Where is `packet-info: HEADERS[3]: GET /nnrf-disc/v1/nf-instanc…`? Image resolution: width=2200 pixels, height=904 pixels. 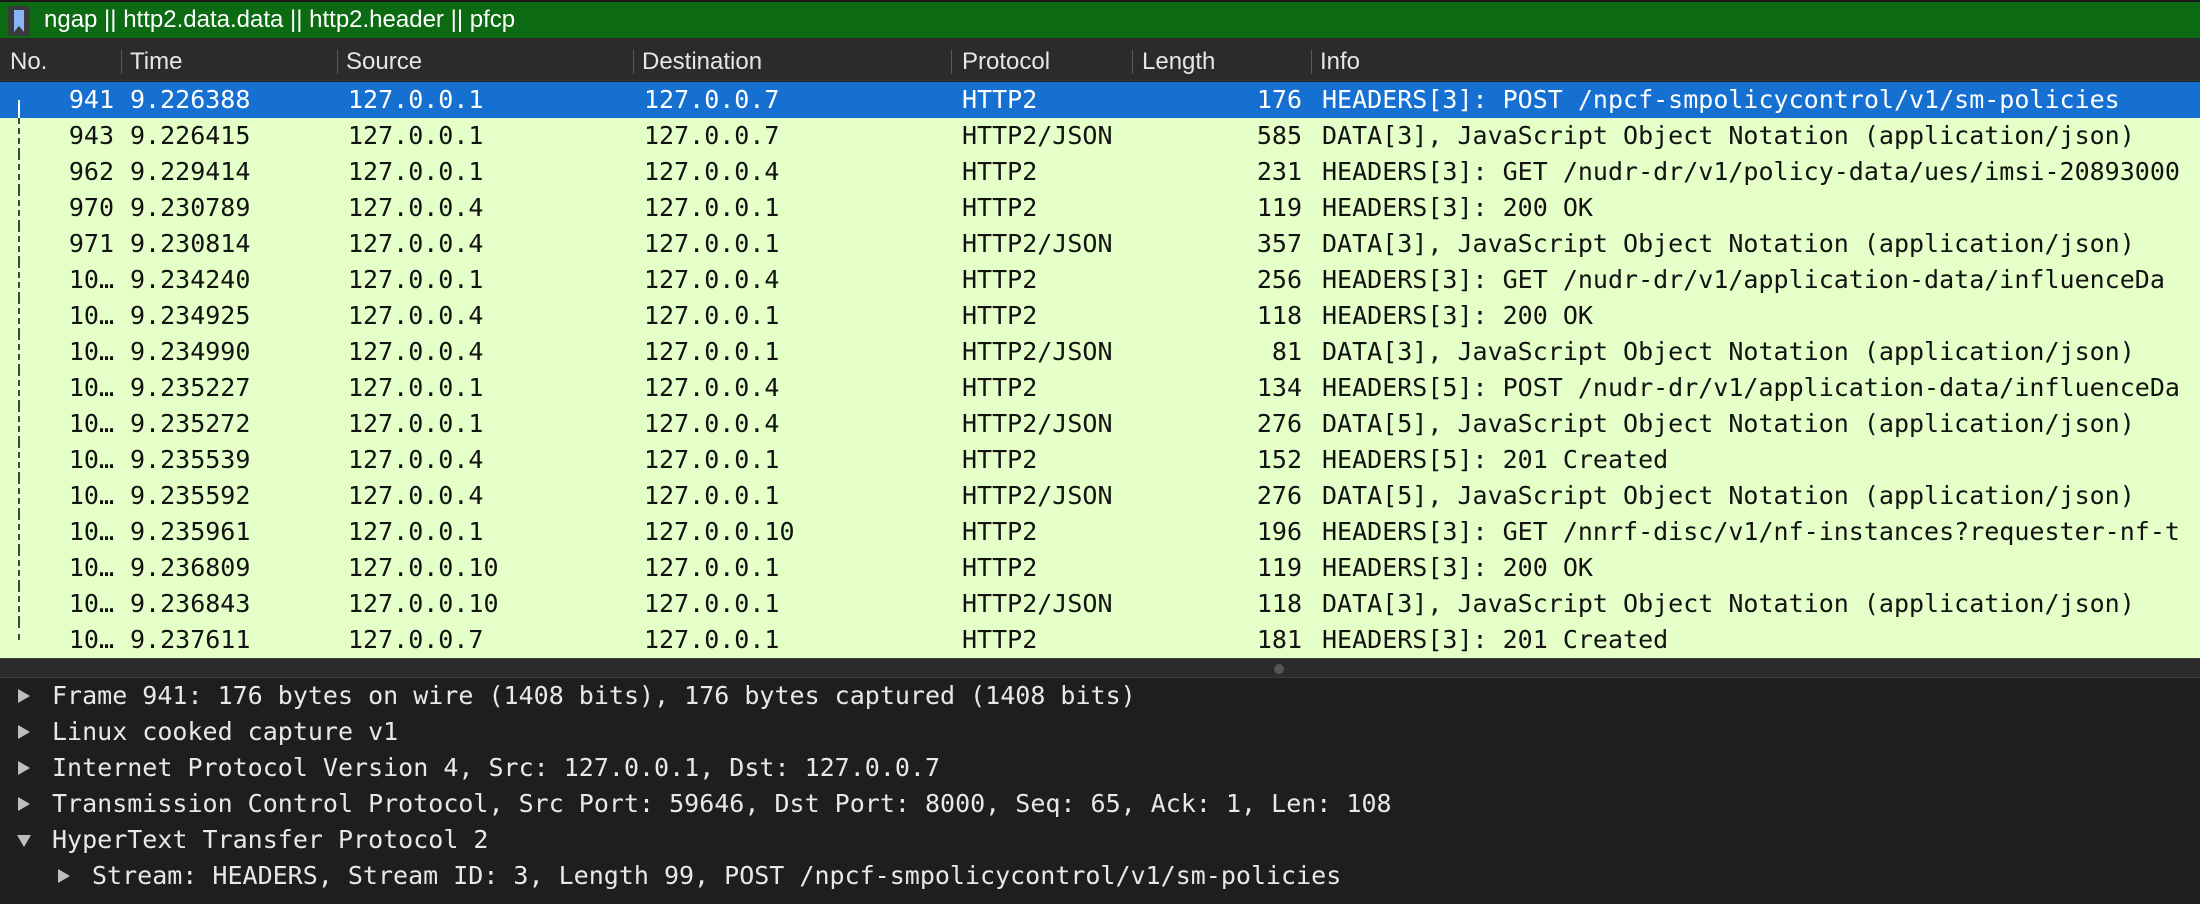 packet-info: HEADERS[3]: GET /nnrf-disc/v1/nf-instanc… is located at coordinates (1751, 531).